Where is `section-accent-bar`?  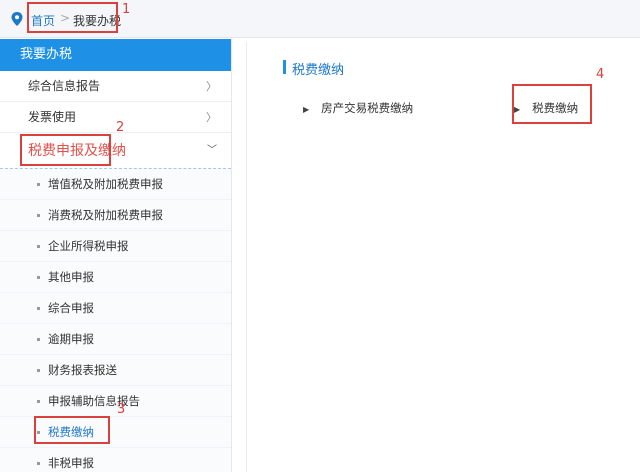 section-accent-bar is located at coordinates (284, 67).